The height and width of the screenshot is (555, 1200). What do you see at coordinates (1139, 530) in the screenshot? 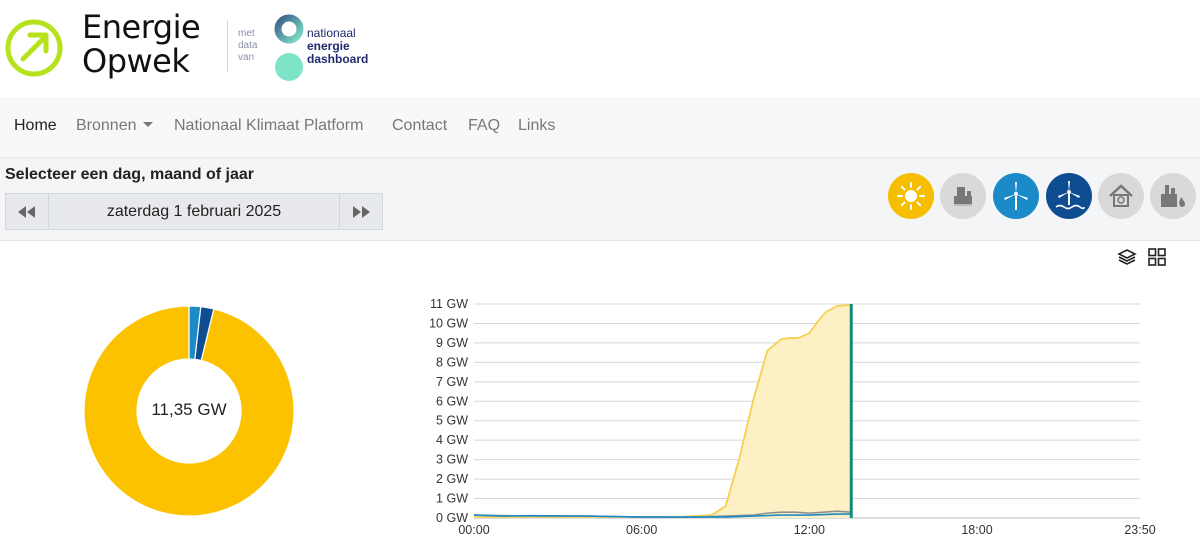
I see `x-tick-label: 23:50` at bounding box center [1139, 530].